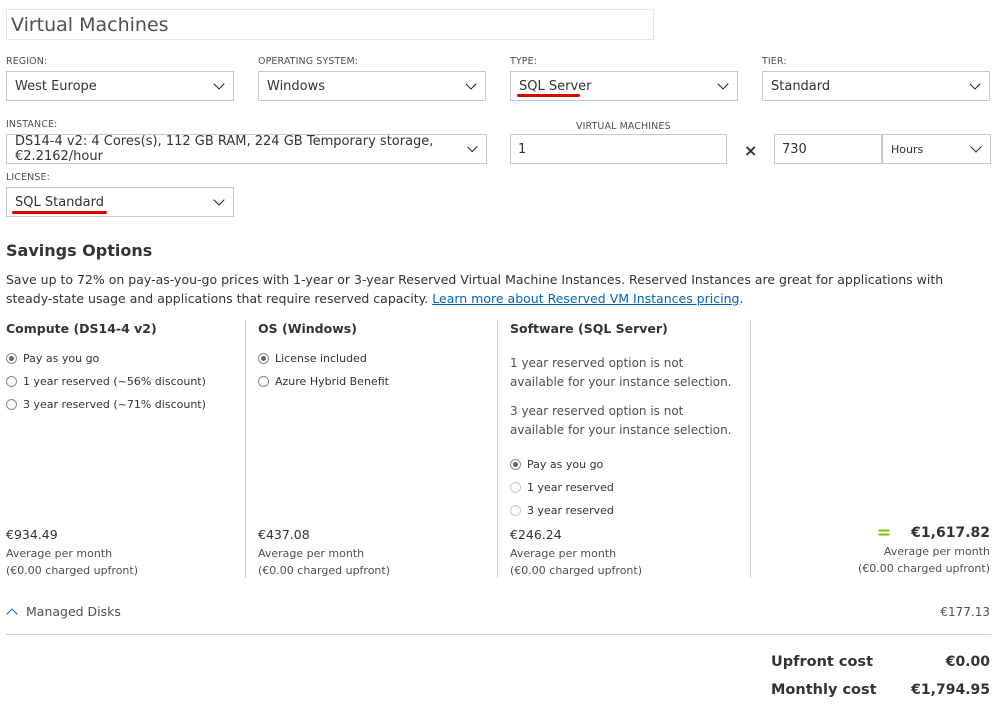 The width and height of the screenshot is (999, 708). What do you see at coordinates (323, 369) in the screenshot?
I see `os-options: License included Azure Hybrid Benefit` at bounding box center [323, 369].